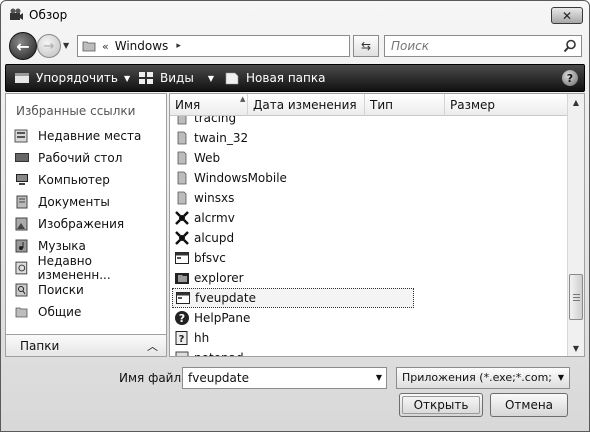 The width and height of the screenshot is (590, 432). I want to click on file-row-selected: fveupdate, so click(293, 298).